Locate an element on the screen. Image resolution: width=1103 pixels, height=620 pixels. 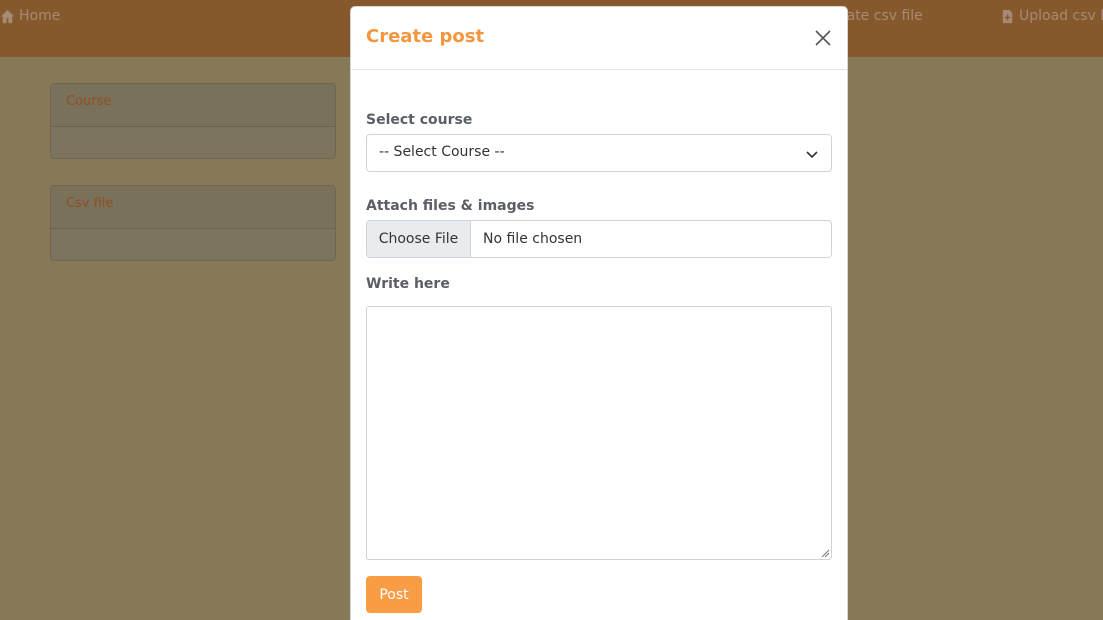
select-course-label: Select course is located at coordinates (419, 120).